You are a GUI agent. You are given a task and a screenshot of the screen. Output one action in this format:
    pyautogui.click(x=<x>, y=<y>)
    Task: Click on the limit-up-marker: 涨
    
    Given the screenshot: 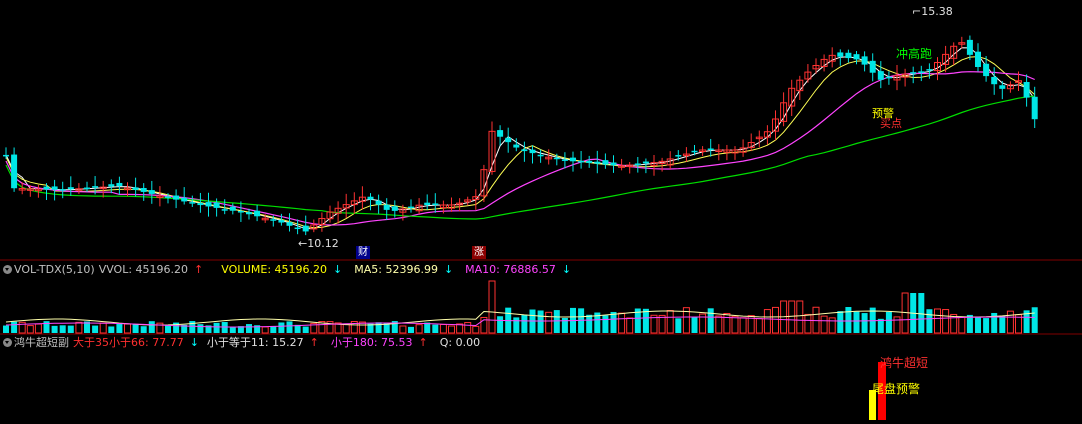 What is the action you would take?
    pyautogui.click(x=479, y=252)
    